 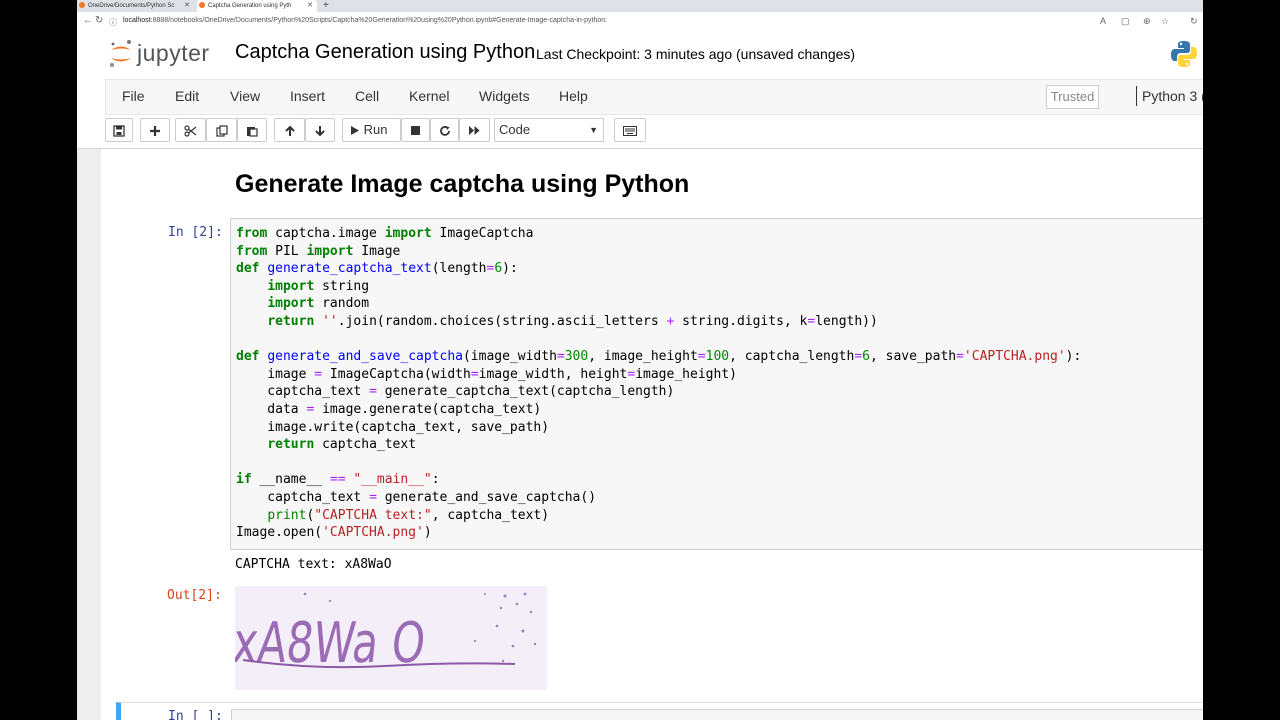 I want to click on checkpoint-status: Last Checkpoint: 3 minutes ago, so click(x=634, y=54).